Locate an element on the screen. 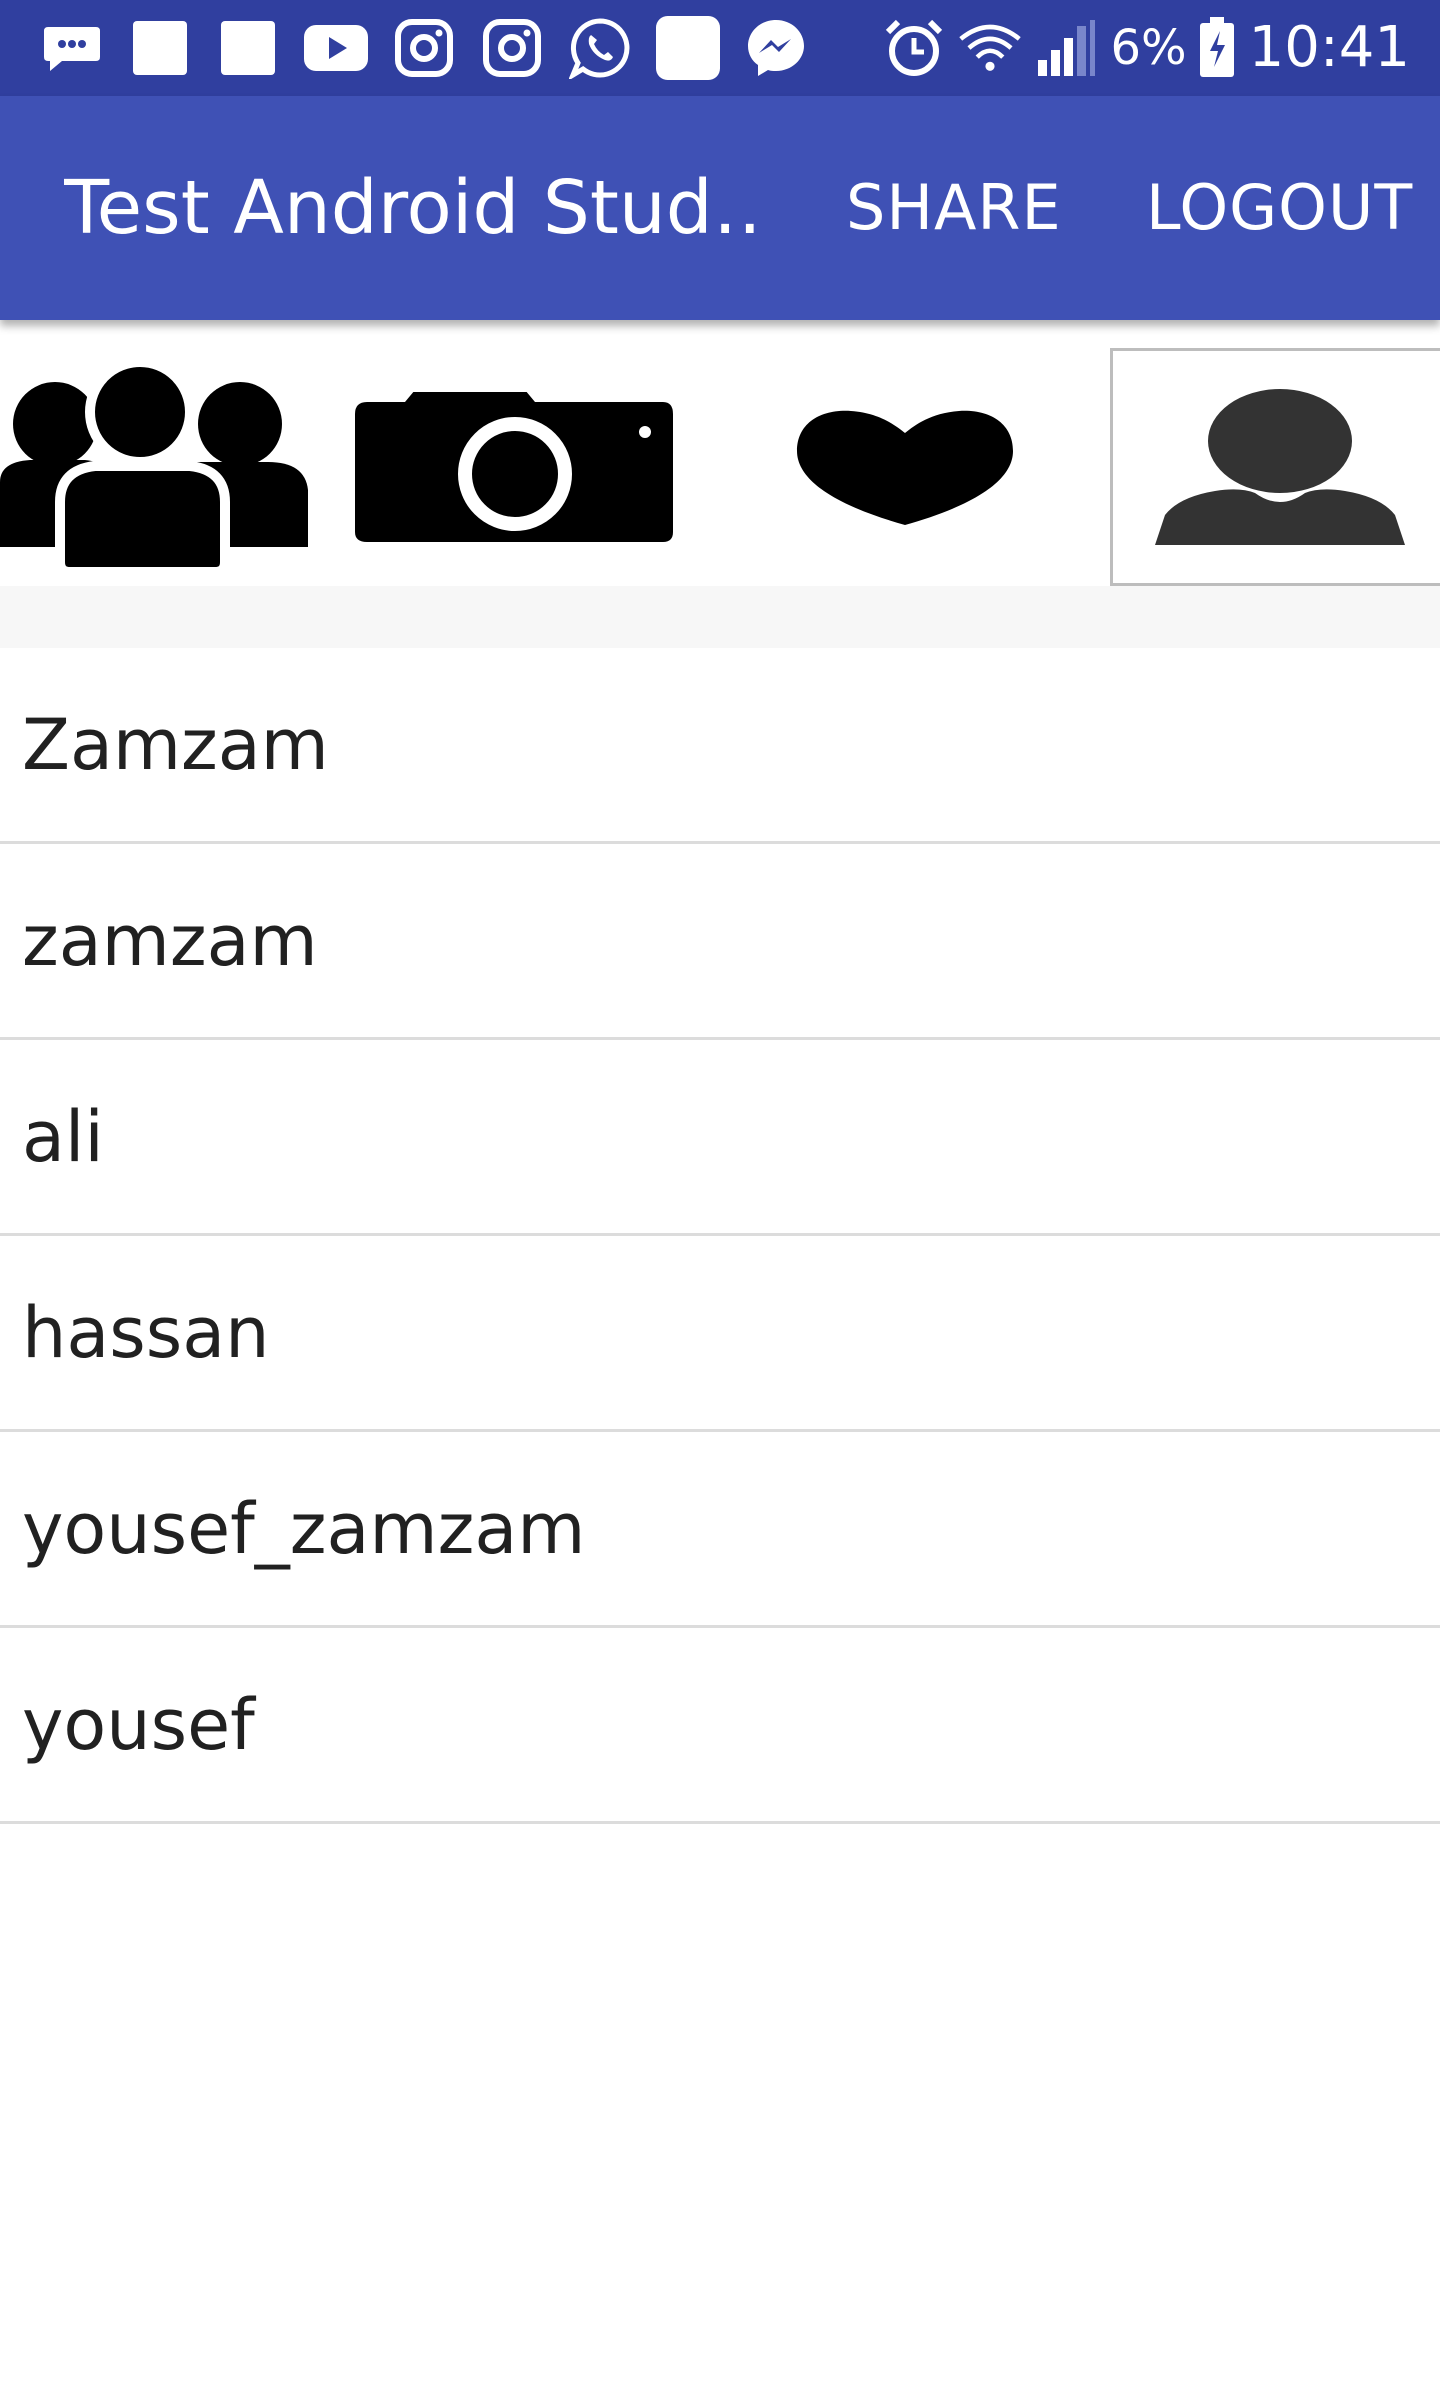 This screenshot has width=1440, height=2392. list-item: hassan is located at coordinates (720, 1334).